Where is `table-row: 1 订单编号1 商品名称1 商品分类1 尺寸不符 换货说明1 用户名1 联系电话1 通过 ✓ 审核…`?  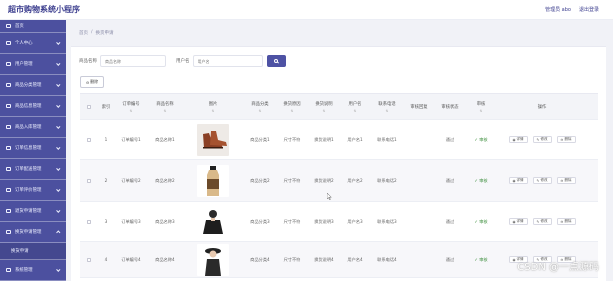
table-row: 1 订单编号1 商品名称1 商品分类1 尺寸不符 换货说明1 用户名1 联系电话1 通过 ✓ 审核… is located at coordinates (339, 140).